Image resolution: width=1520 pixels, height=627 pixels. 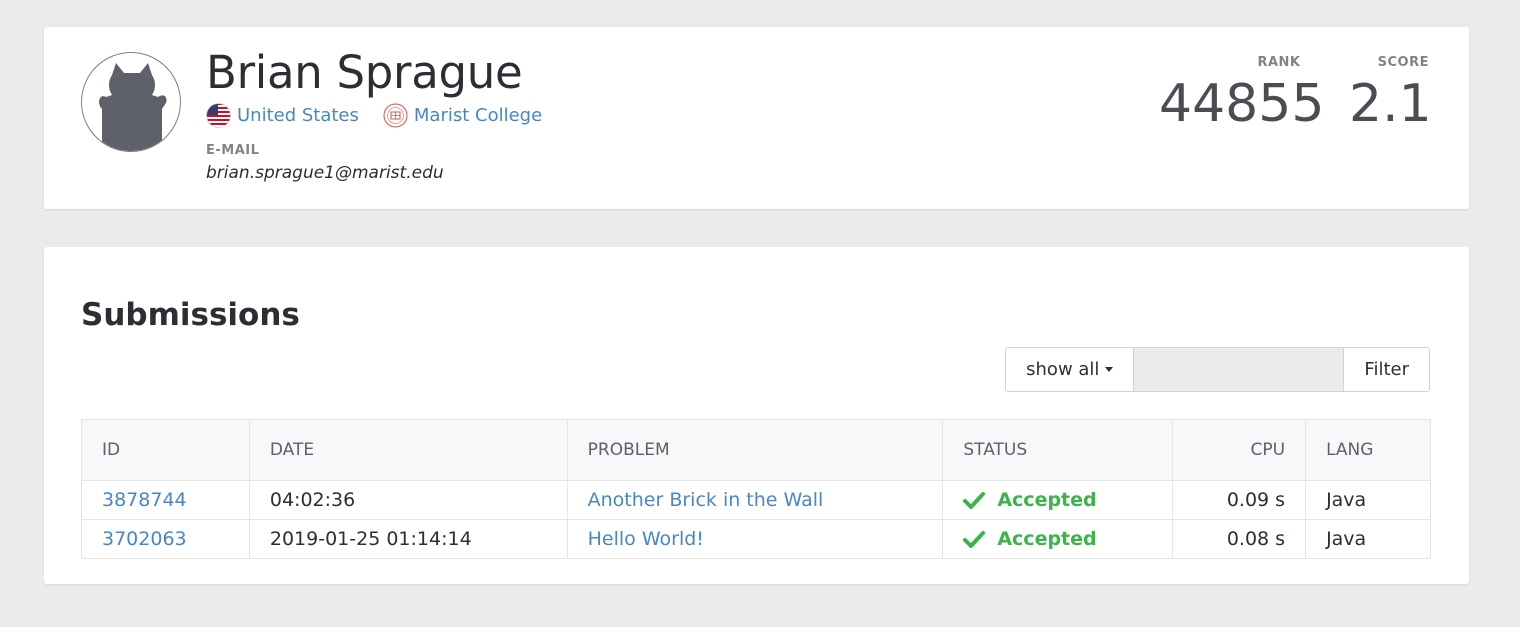 I want to click on show-all-label: show all, so click(x=1063, y=369).